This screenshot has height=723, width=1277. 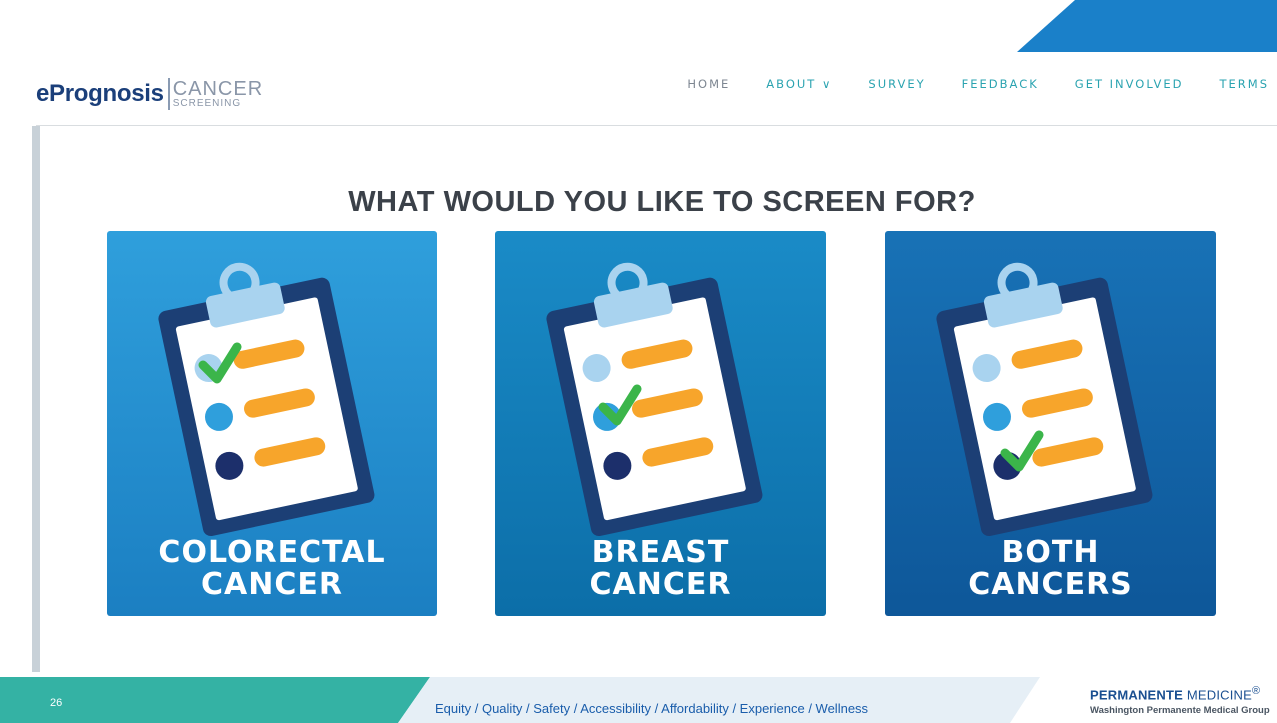 I want to click on nav-home: HOME, so click(x=708, y=84).